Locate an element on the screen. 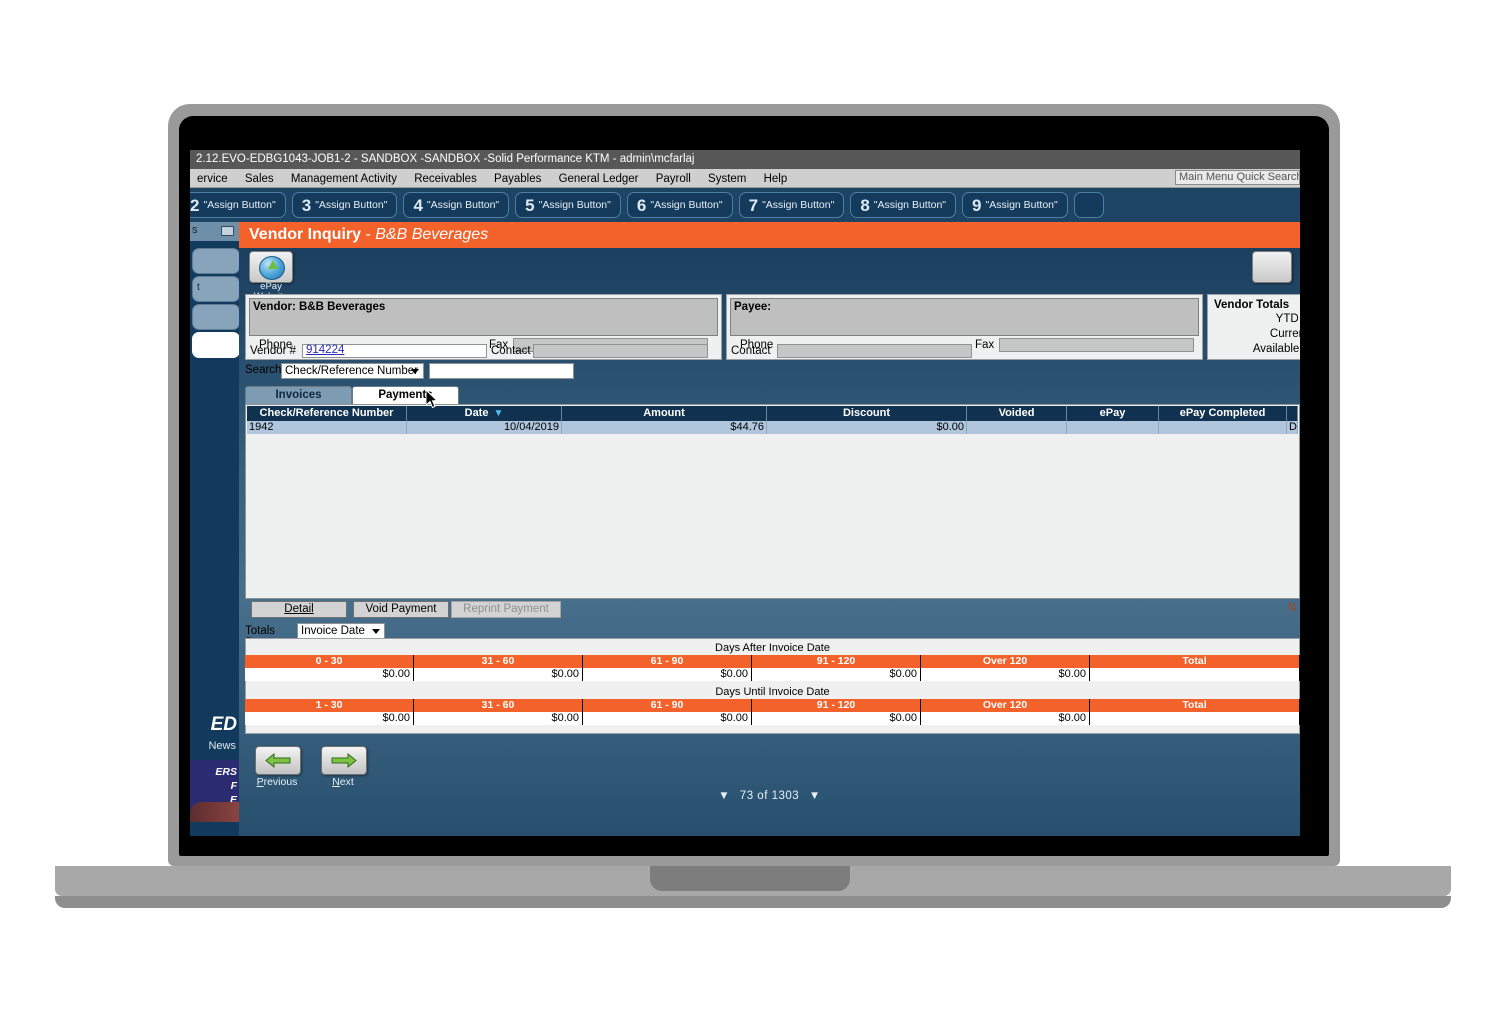 This screenshot has height=1035, width=1500. assign-button-5: 5 "Assign Button" is located at coordinates (568, 205).